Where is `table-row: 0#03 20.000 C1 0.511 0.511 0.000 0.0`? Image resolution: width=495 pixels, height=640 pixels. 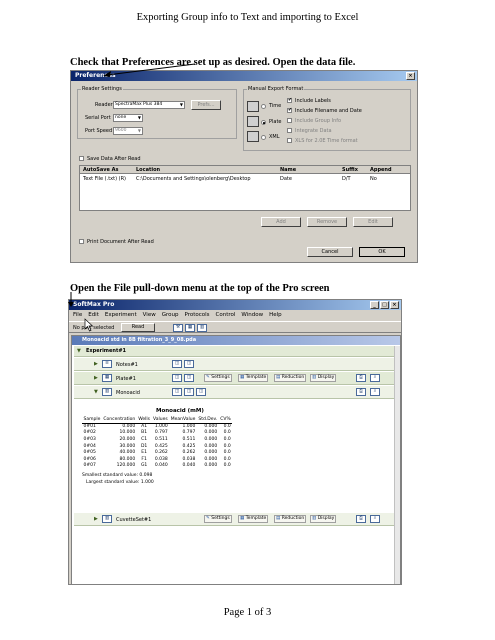
table-row: 0#03 20.000 C1 0.511 0.511 0.000 0.0 is located at coordinates (157, 440).